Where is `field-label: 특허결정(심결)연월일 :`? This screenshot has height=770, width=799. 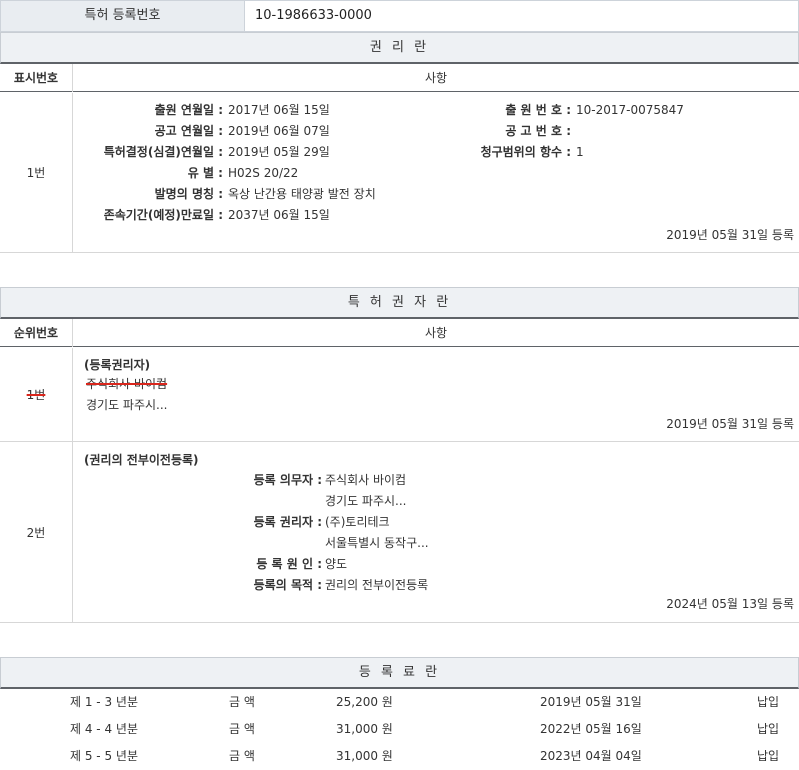
field-label: 특허결정(심결)연월일 : is located at coordinates (163, 152).